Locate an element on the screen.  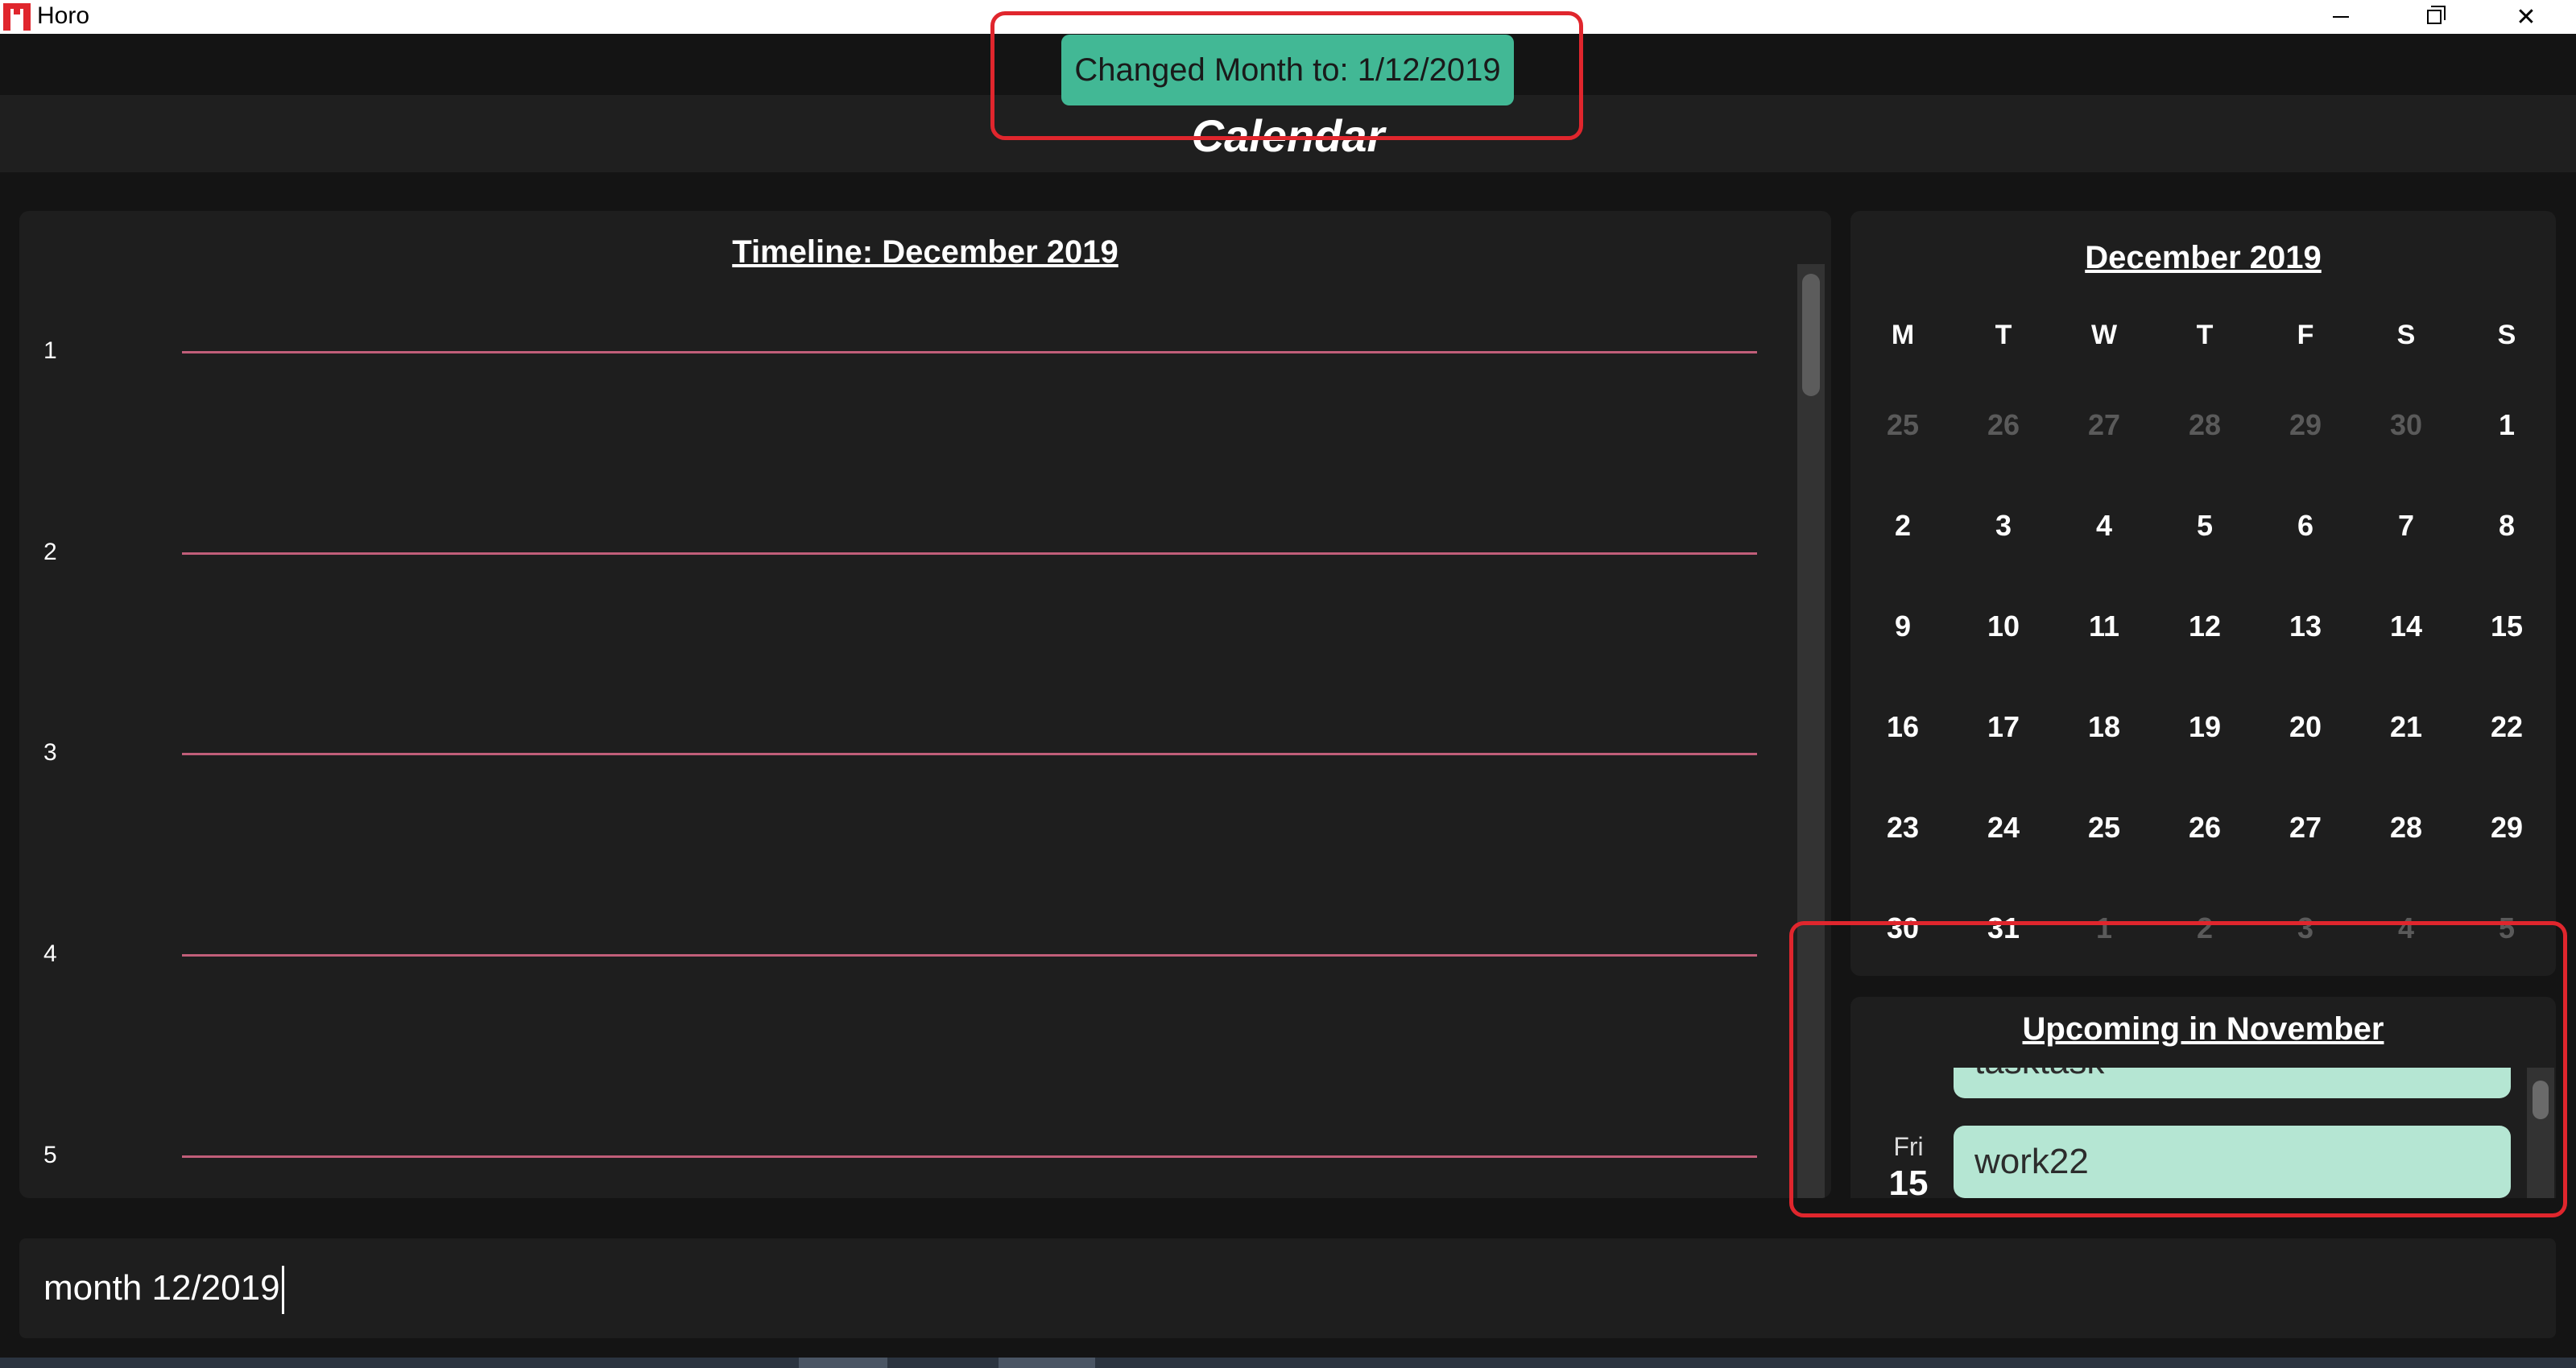
command-input-text: month 12/2019 is located at coordinates (161, 1288).